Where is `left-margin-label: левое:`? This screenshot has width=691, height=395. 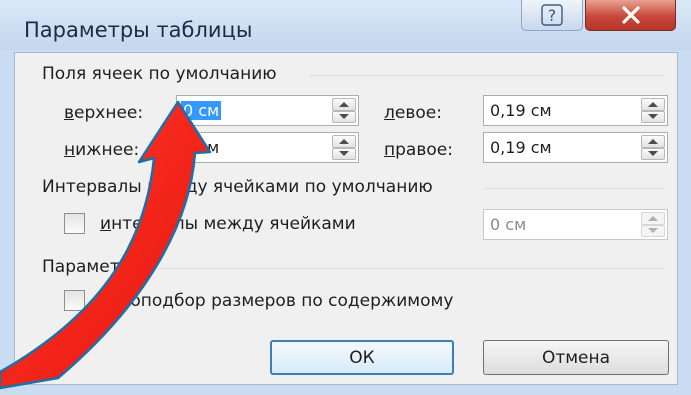 left-margin-label: левое: is located at coordinates (413, 113).